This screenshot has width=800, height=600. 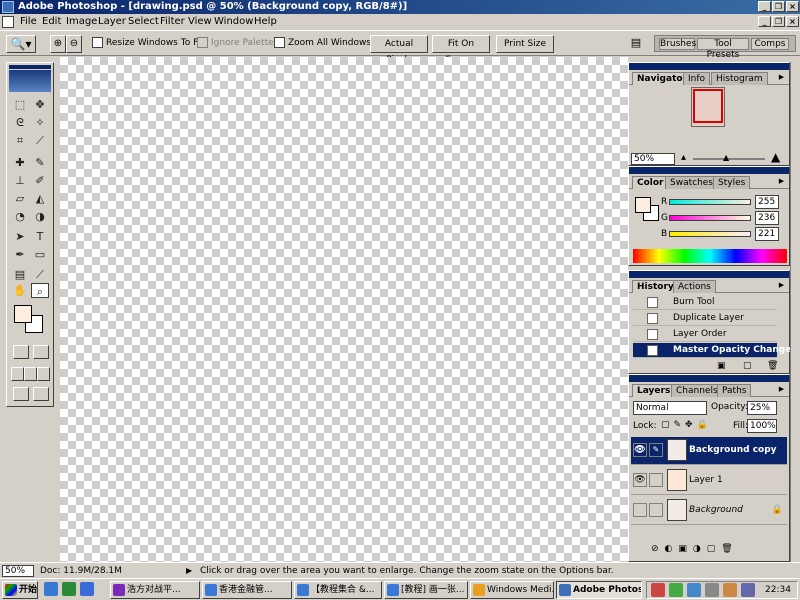 What do you see at coordinates (697, 78) in the screenshot?
I see `tab-info: Info` at bounding box center [697, 78].